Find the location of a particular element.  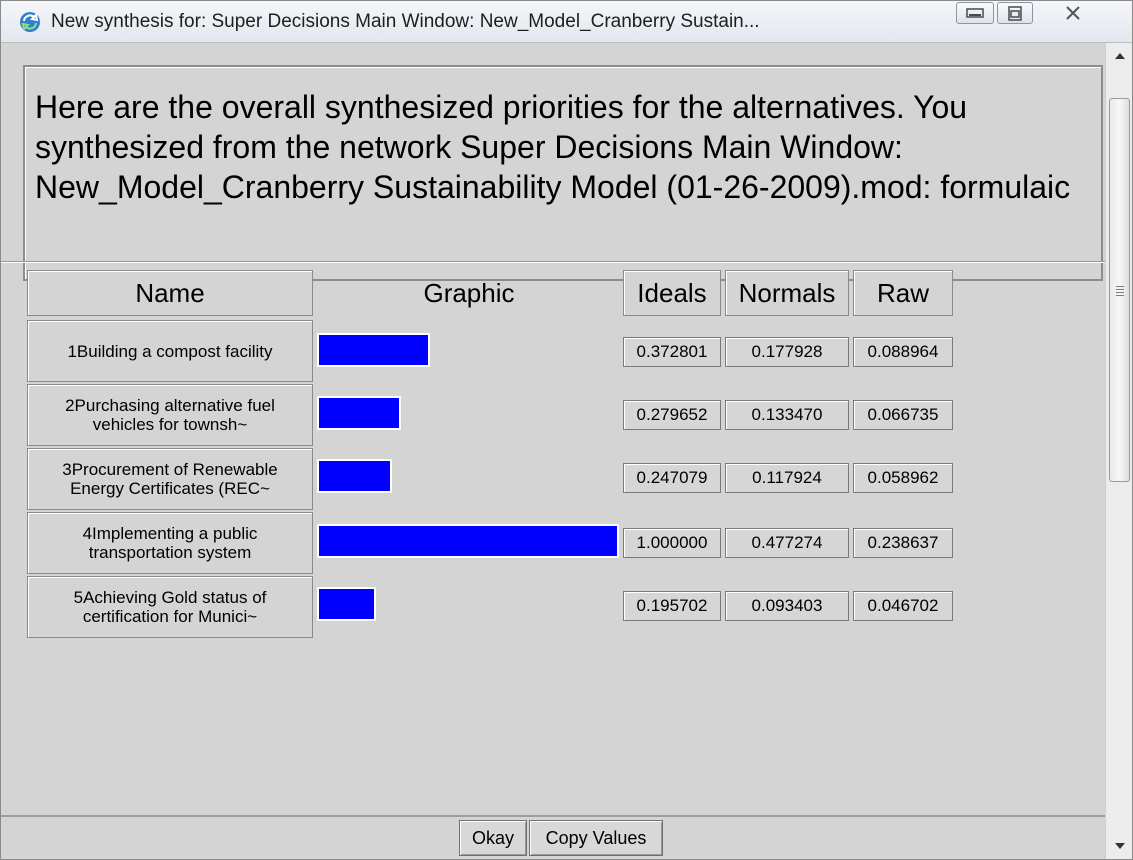

raw-value: 0.238637 is located at coordinates (903, 543).